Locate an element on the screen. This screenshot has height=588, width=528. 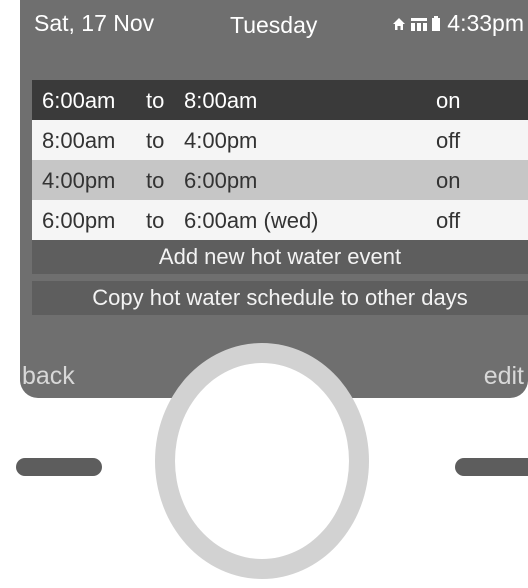
status-day: Tuesday is located at coordinates (274, 25).